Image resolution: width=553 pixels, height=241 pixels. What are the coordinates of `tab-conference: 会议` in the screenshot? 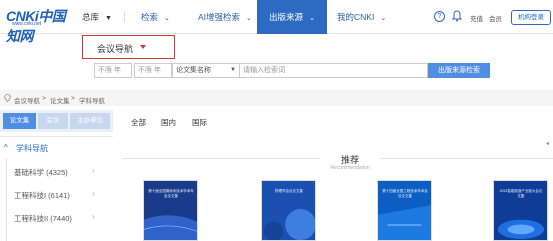 It's located at (53, 121).